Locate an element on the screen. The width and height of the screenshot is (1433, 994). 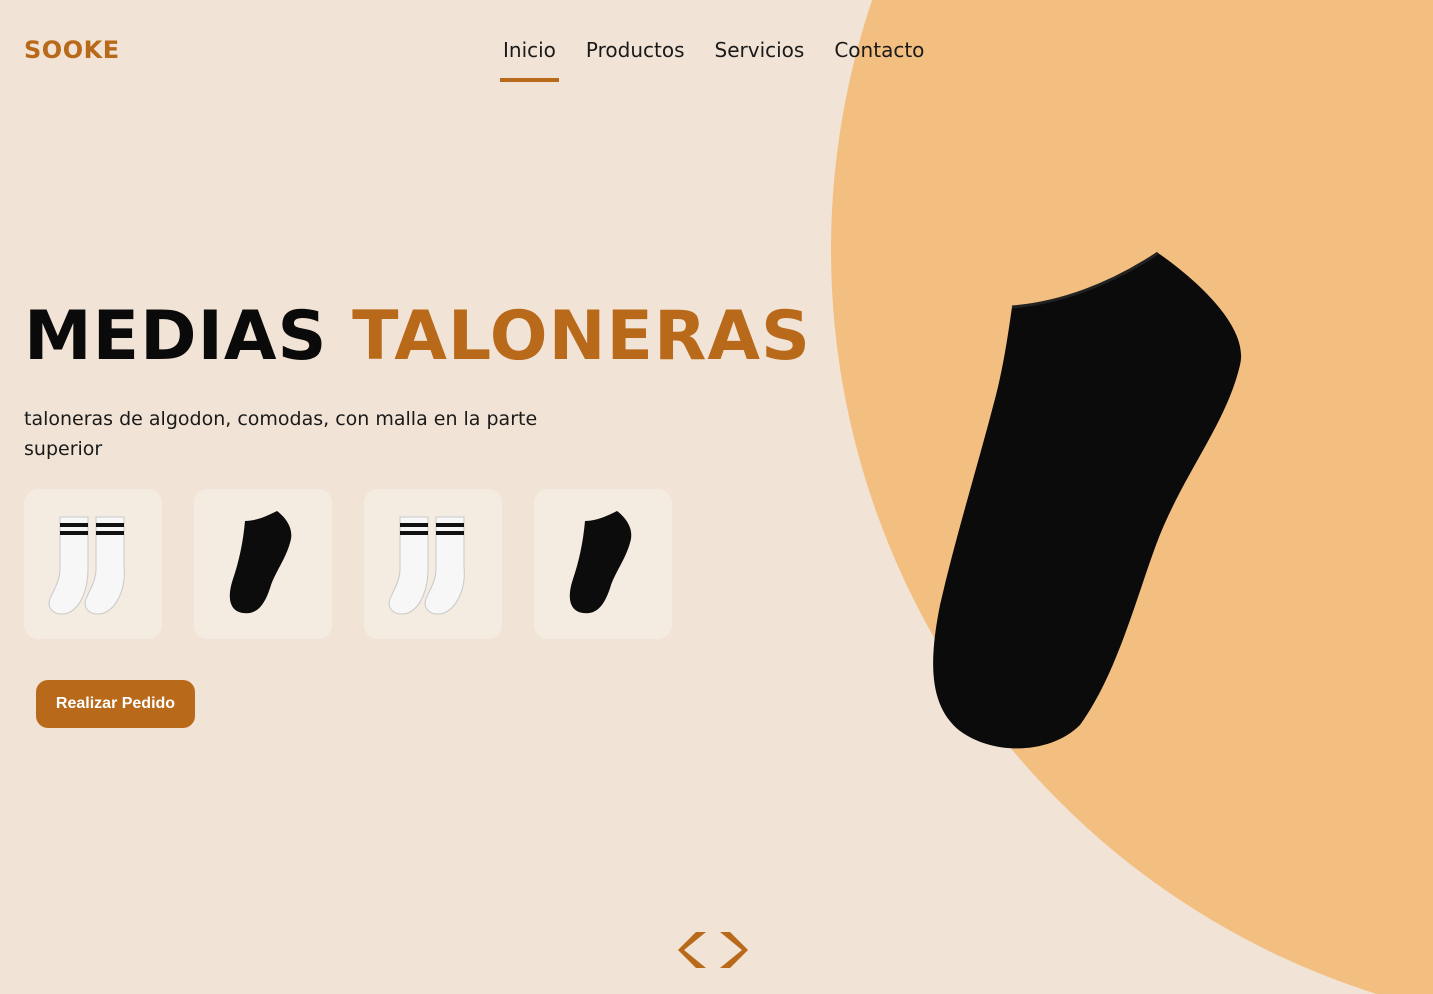
nav-item-contacto: Contacto is located at coordinates (879, 50).